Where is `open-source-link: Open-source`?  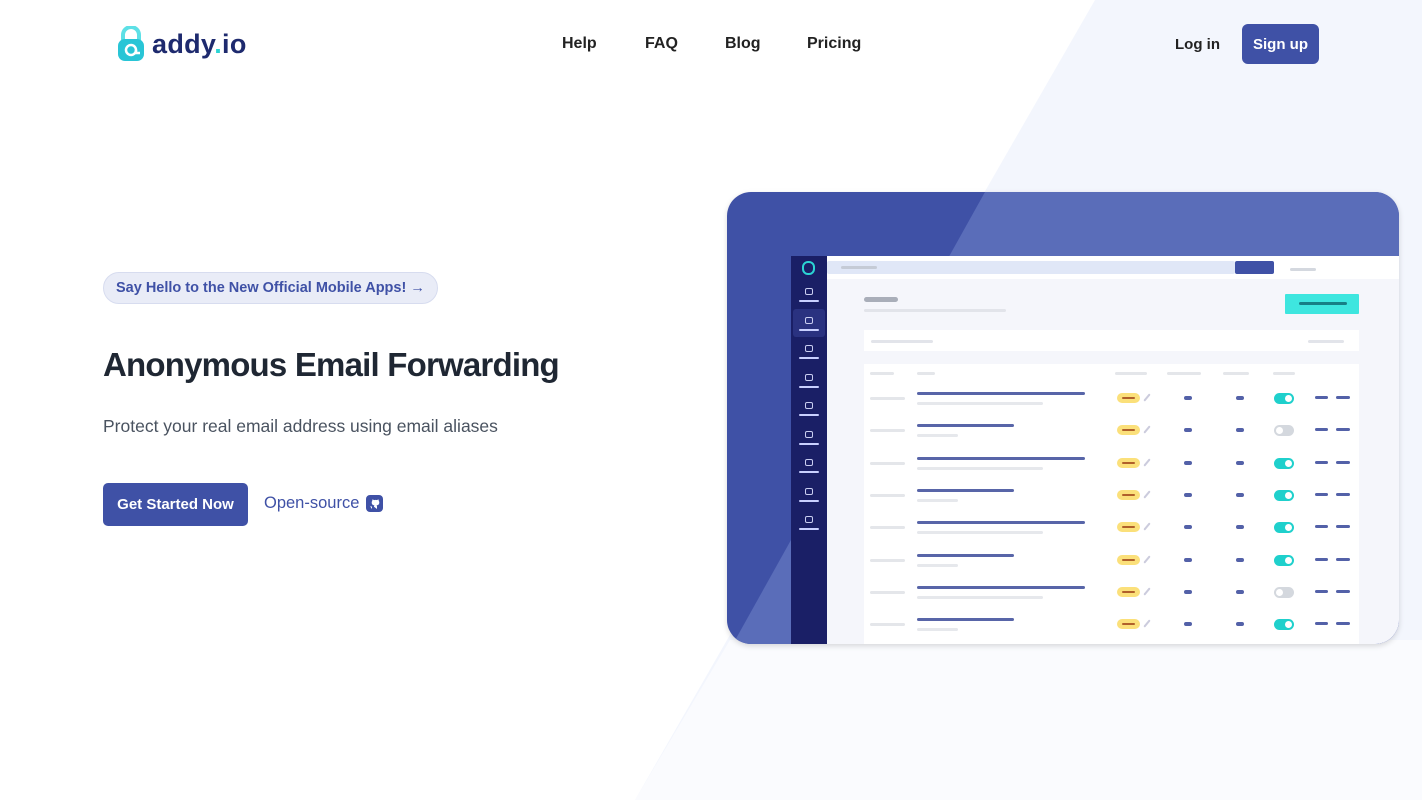
open-source-link: Open-source is located at coordinates (324, 503).